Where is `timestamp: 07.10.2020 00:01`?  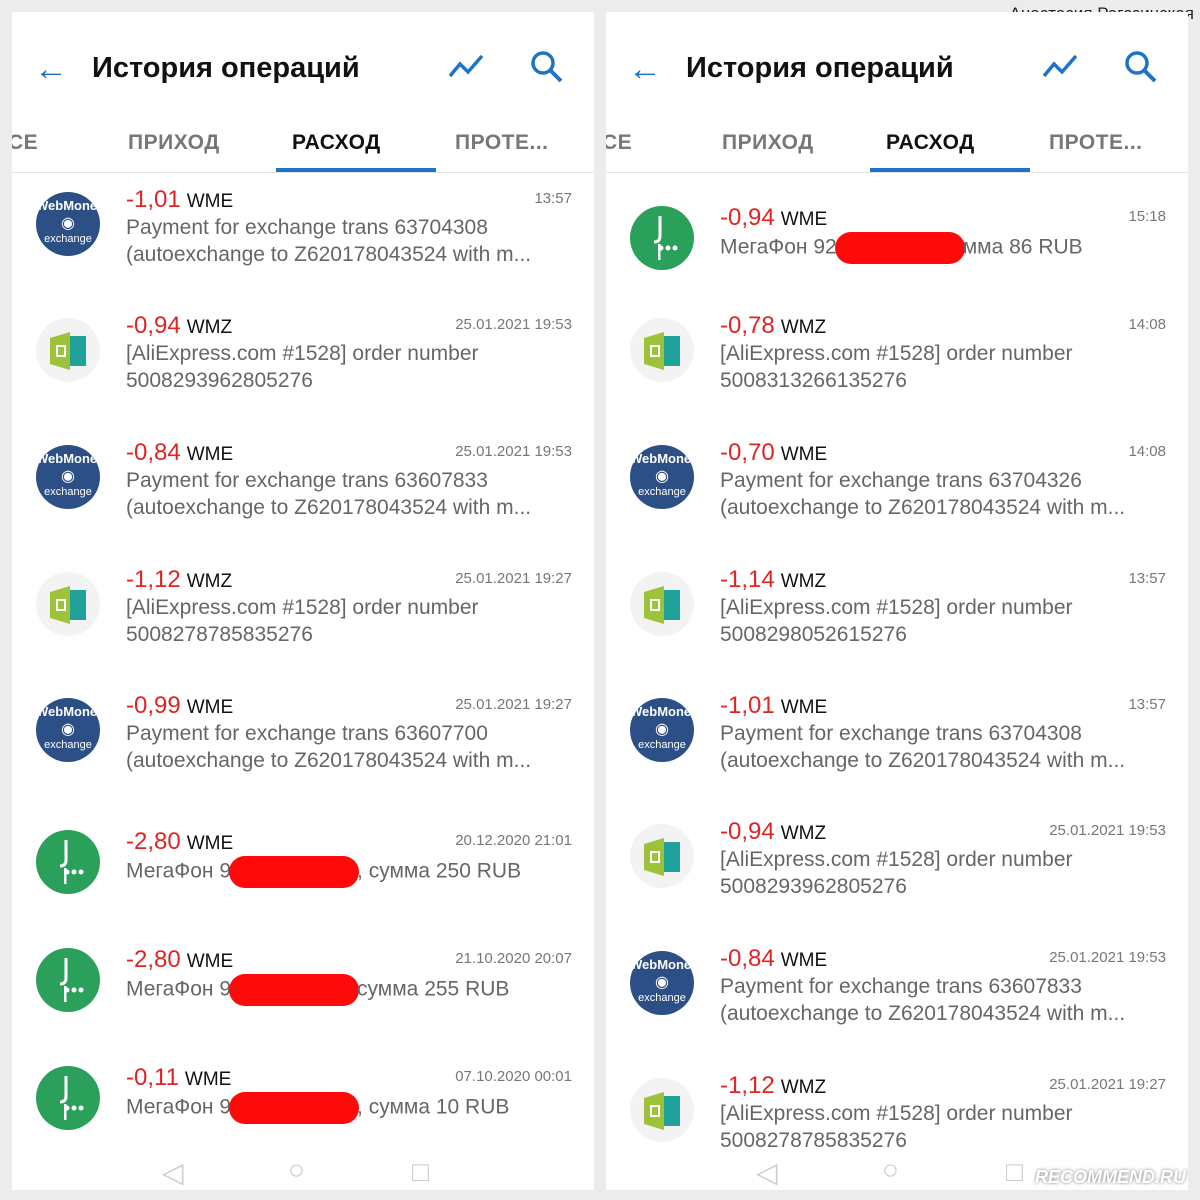 timestamp: 07.10.2020 00:01 is located at coordinates (513, 1076).